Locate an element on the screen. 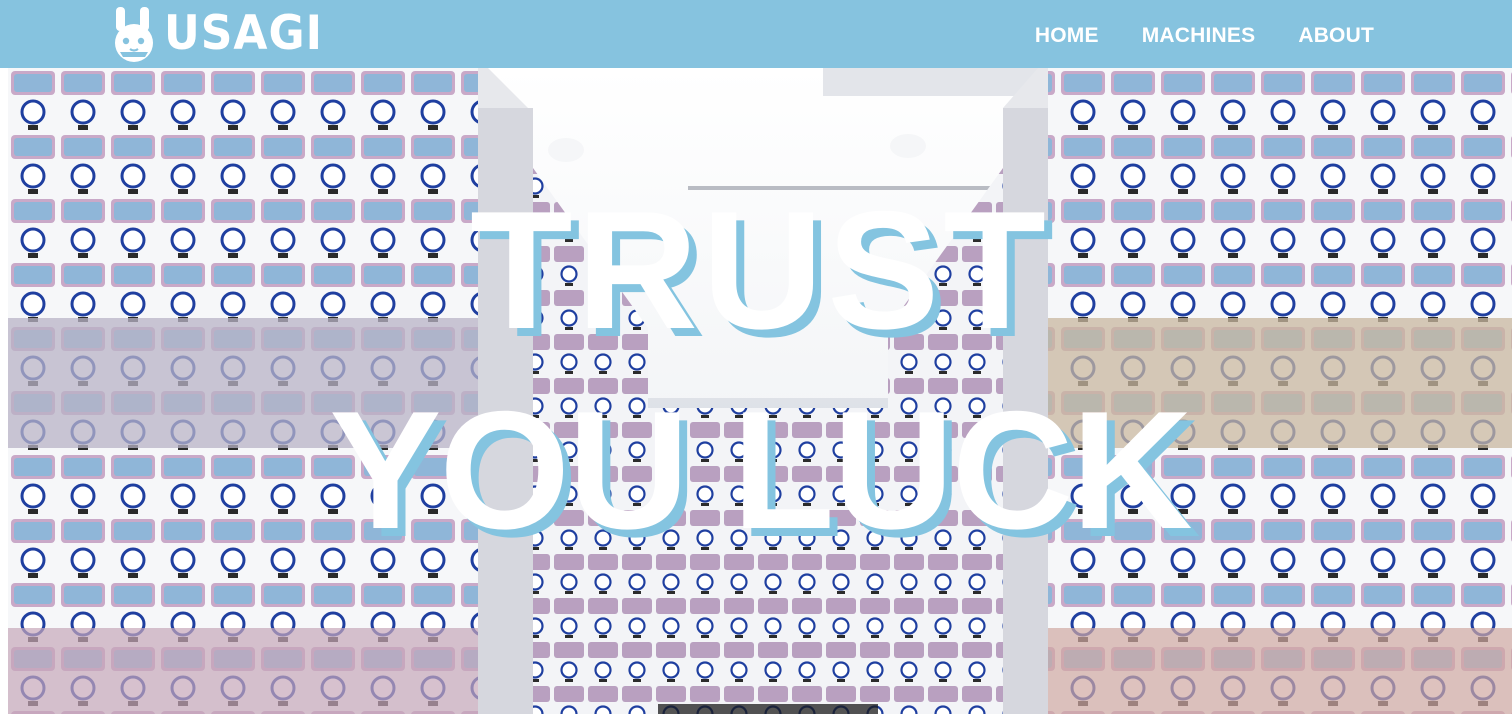 The height and width of the screenshot is (714, 1512). nav-machines-link: MACHINES is located at coordinates (1199, 34).